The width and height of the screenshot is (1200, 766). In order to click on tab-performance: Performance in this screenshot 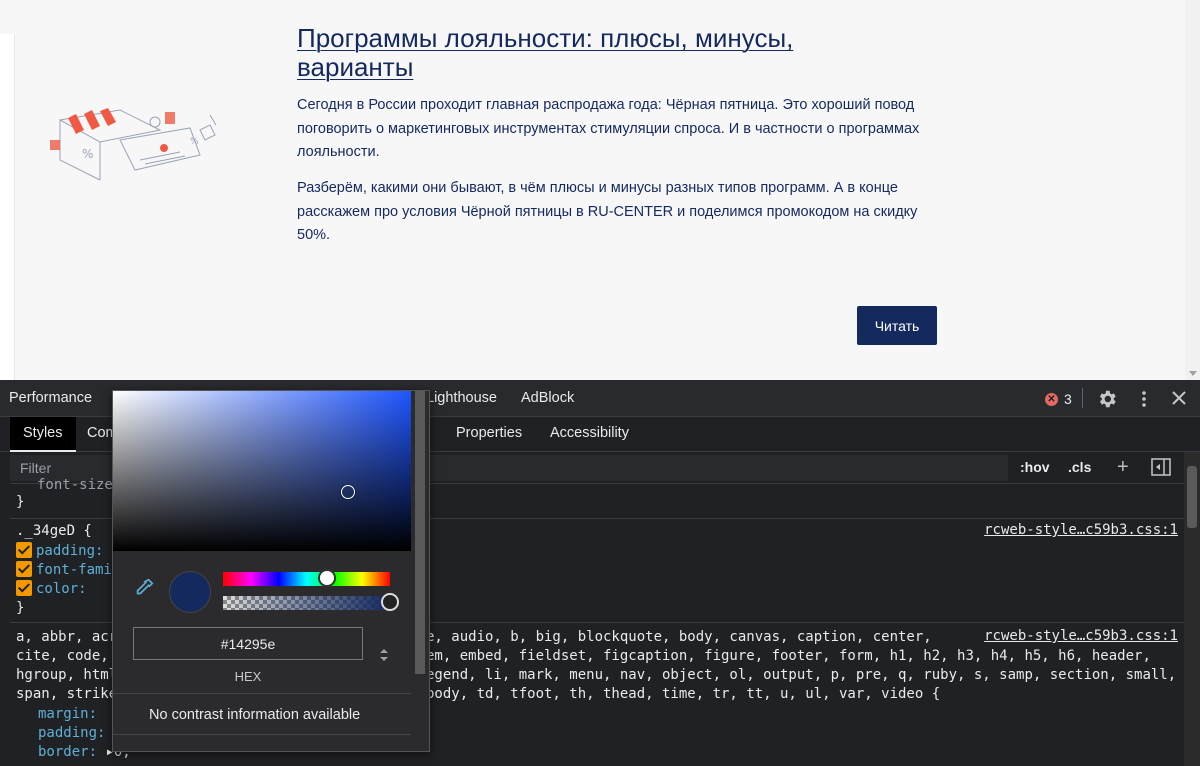, I will do `click(50, 398)`.